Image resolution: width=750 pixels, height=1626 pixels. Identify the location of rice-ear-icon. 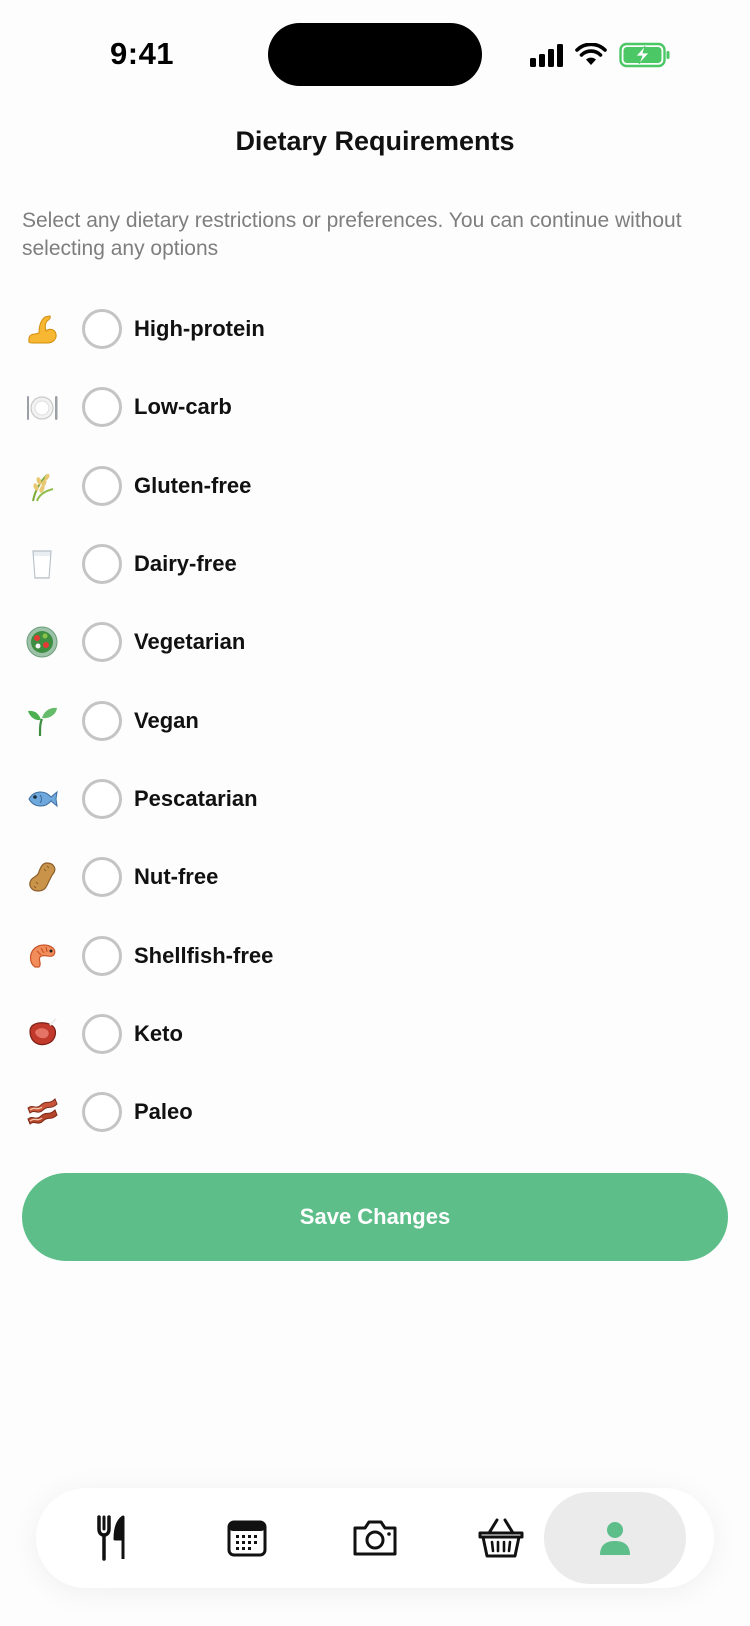
(42, 486).